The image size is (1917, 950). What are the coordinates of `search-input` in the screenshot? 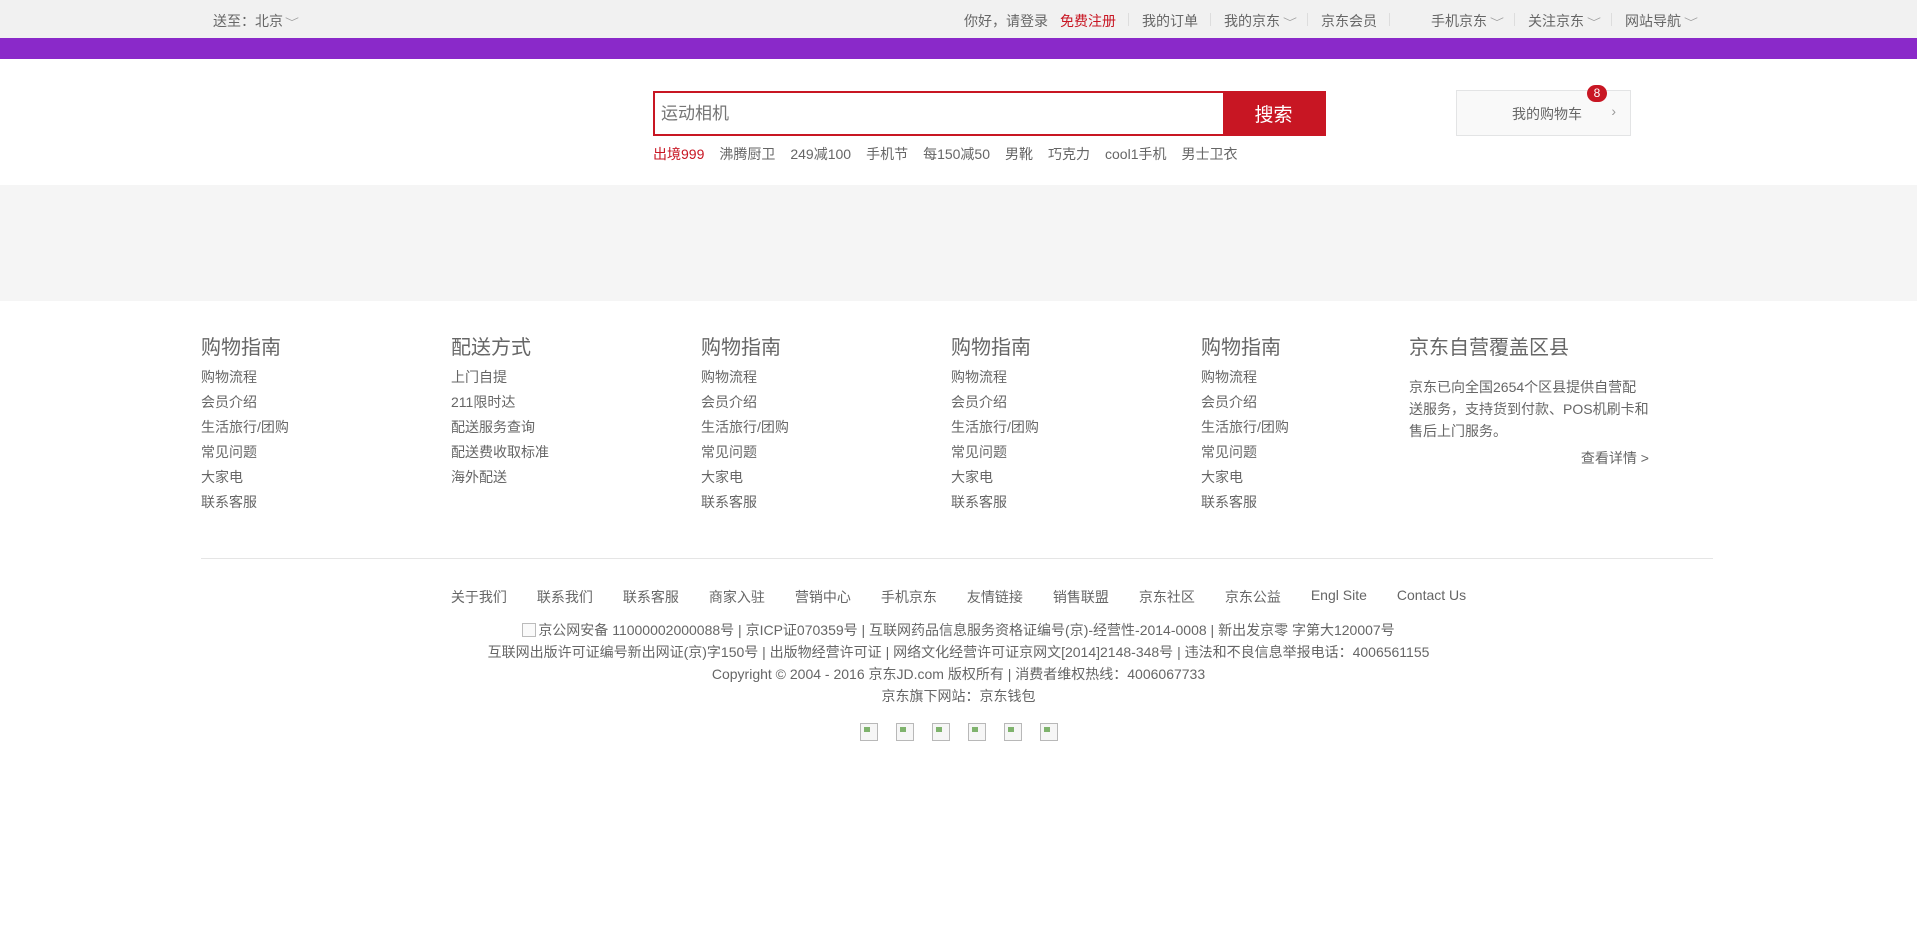 It's located at (940, 113).